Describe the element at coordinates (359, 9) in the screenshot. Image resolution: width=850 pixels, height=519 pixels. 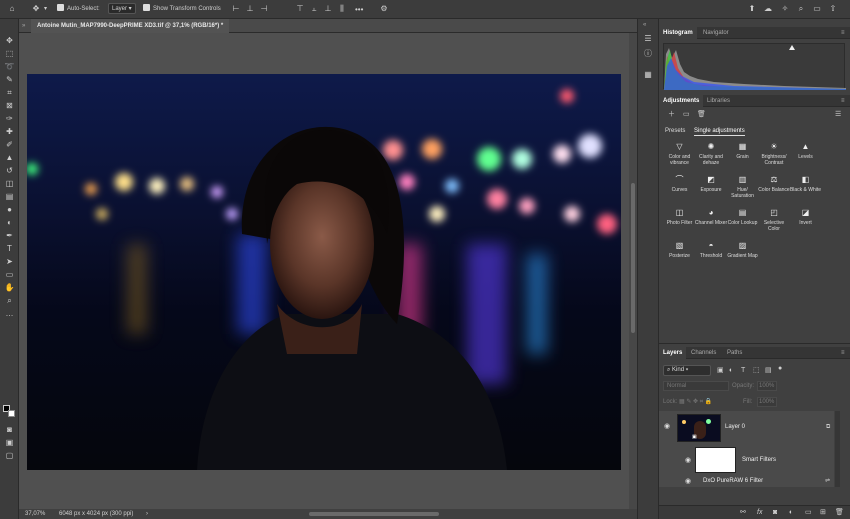
I see `more-options-icon: •••` at that location.